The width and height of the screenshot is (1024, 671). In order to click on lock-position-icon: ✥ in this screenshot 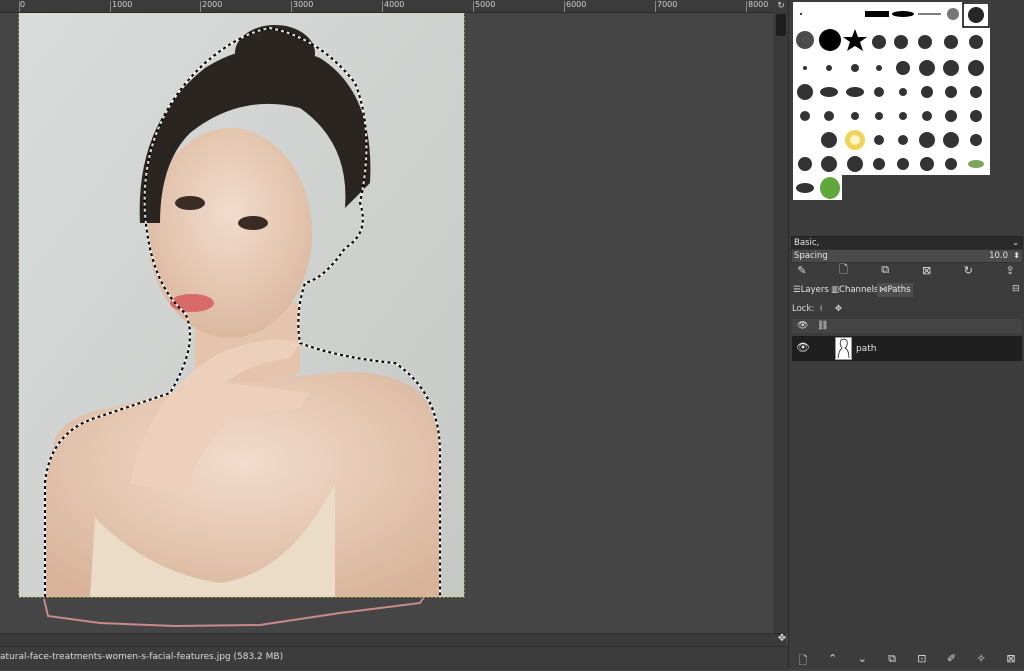, I will do `click(838, 309)`.